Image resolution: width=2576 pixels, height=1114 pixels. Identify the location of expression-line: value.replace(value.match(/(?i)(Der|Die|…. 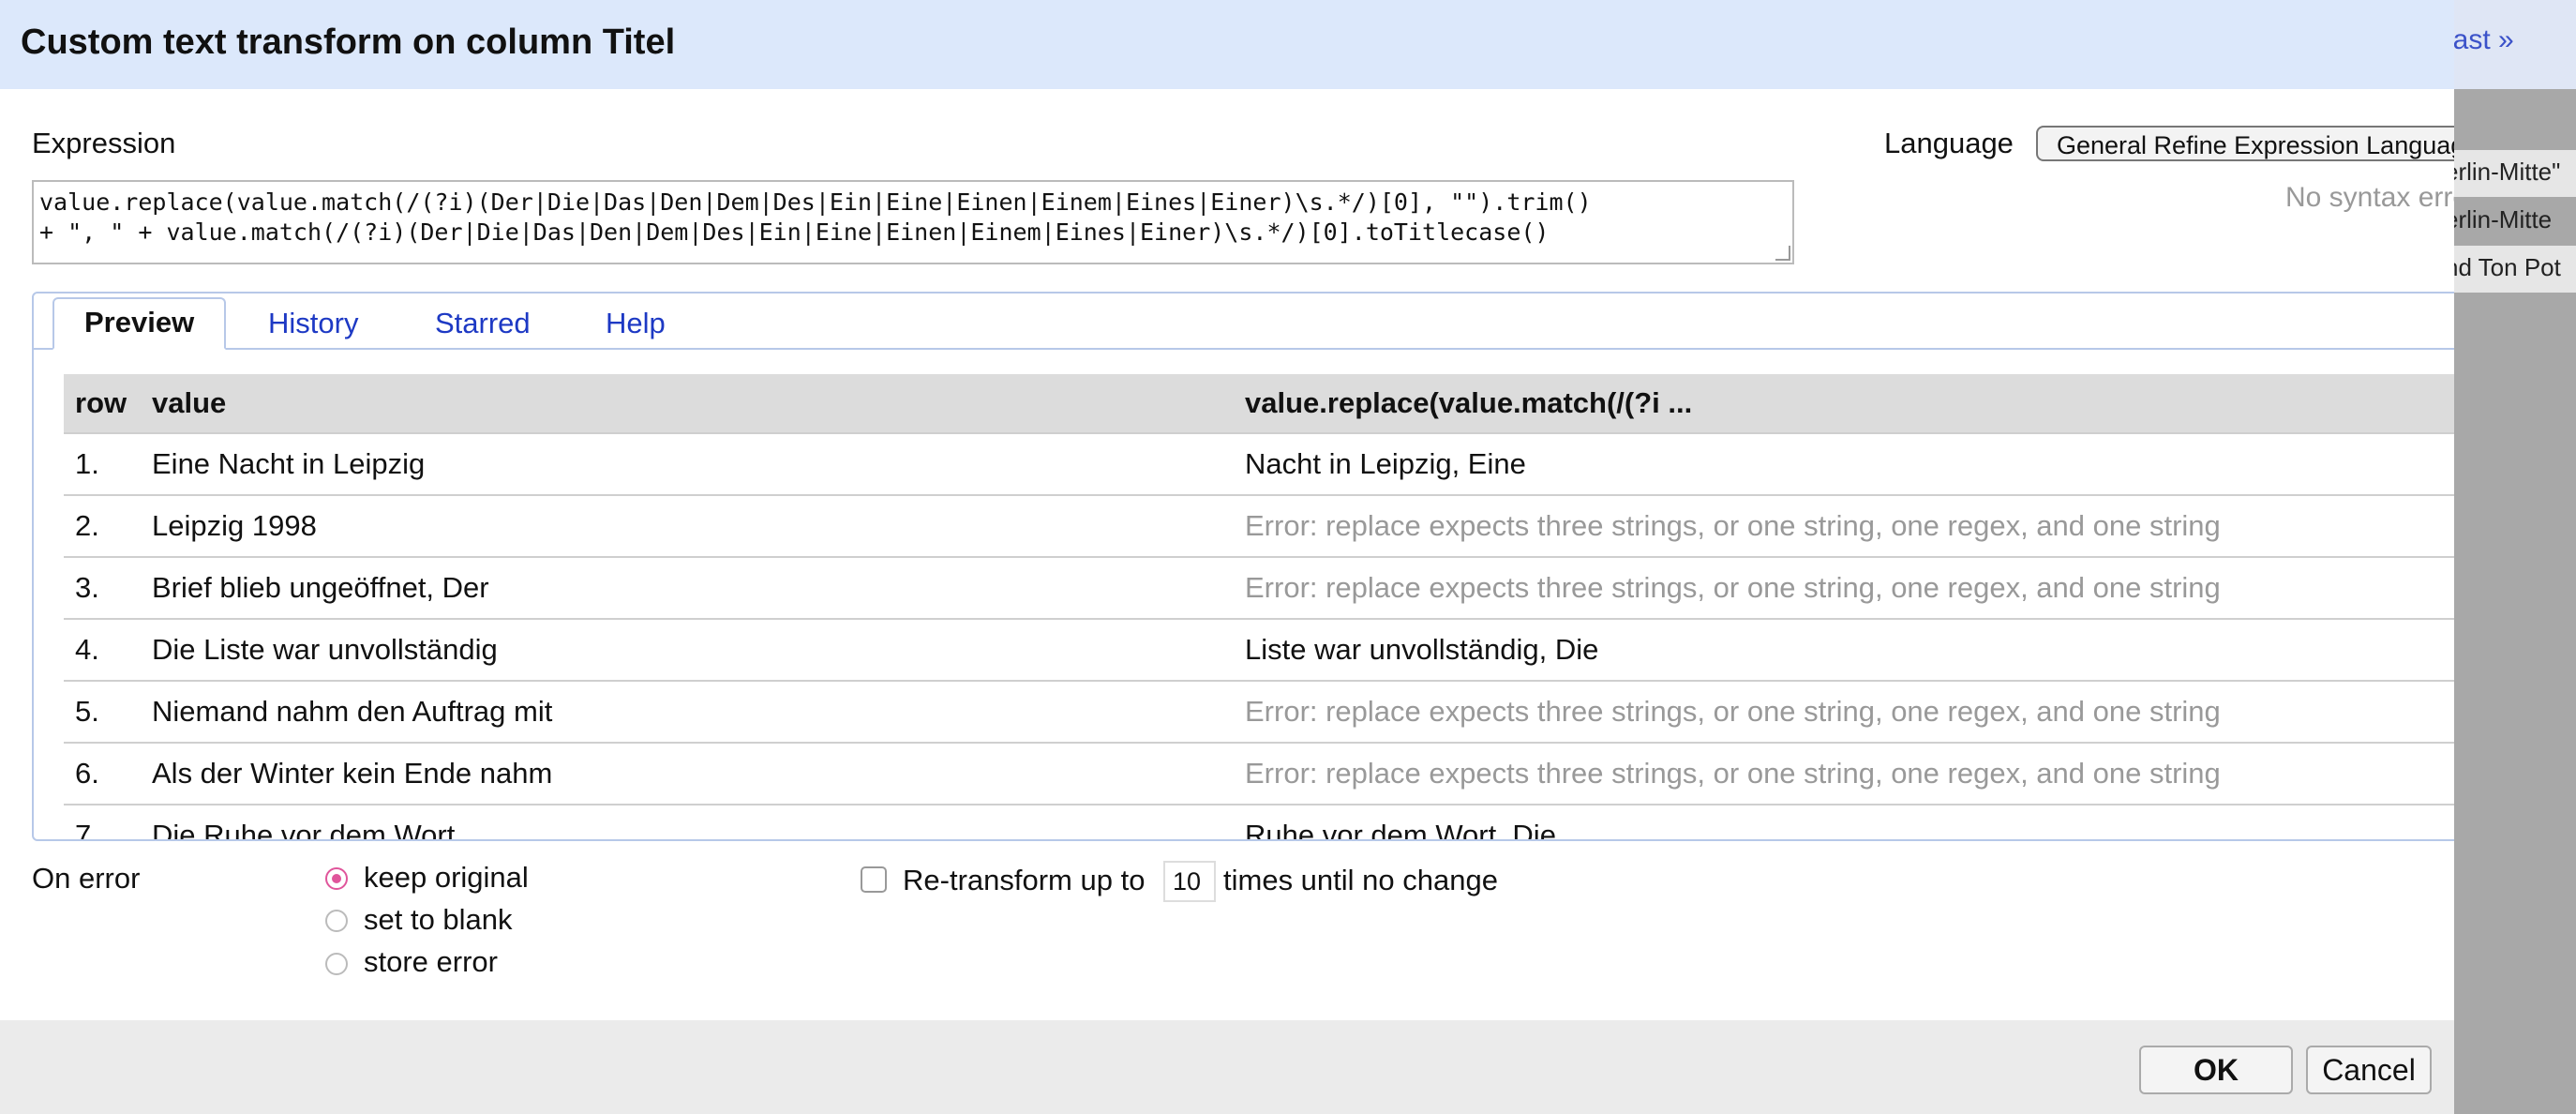
(815, 202).